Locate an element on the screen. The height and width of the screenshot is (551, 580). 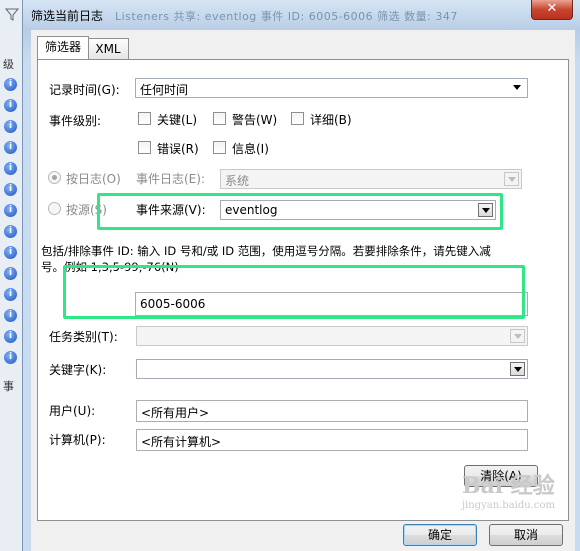
keywords-label: 关键字(K): is located at coordinates (78, 370).